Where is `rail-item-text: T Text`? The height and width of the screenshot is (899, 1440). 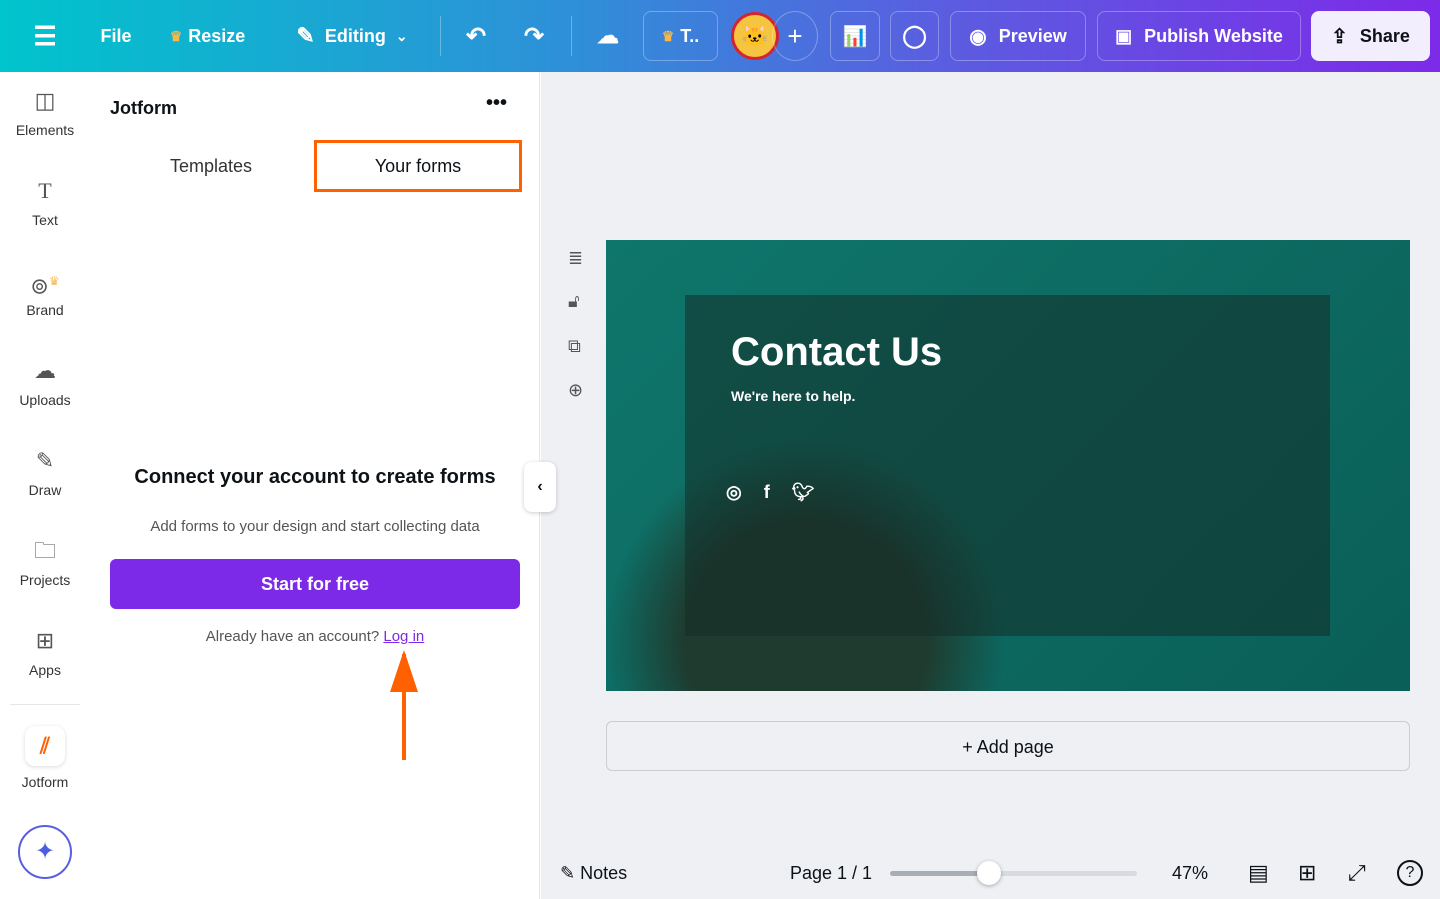 rail-item-text: T Text is located at coordinates (45, 202).